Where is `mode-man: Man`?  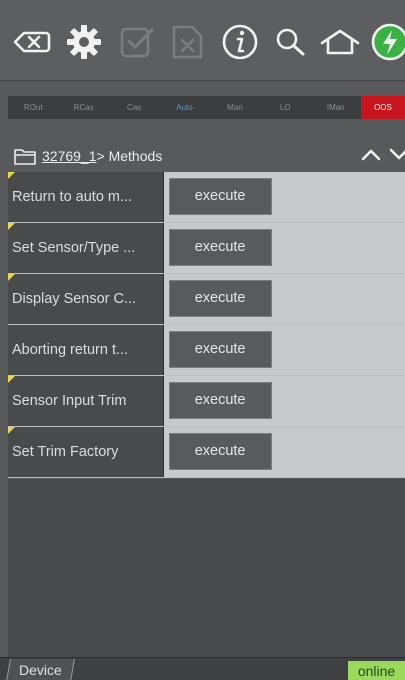
mode-man: Man is located at coordinates (235, 107).